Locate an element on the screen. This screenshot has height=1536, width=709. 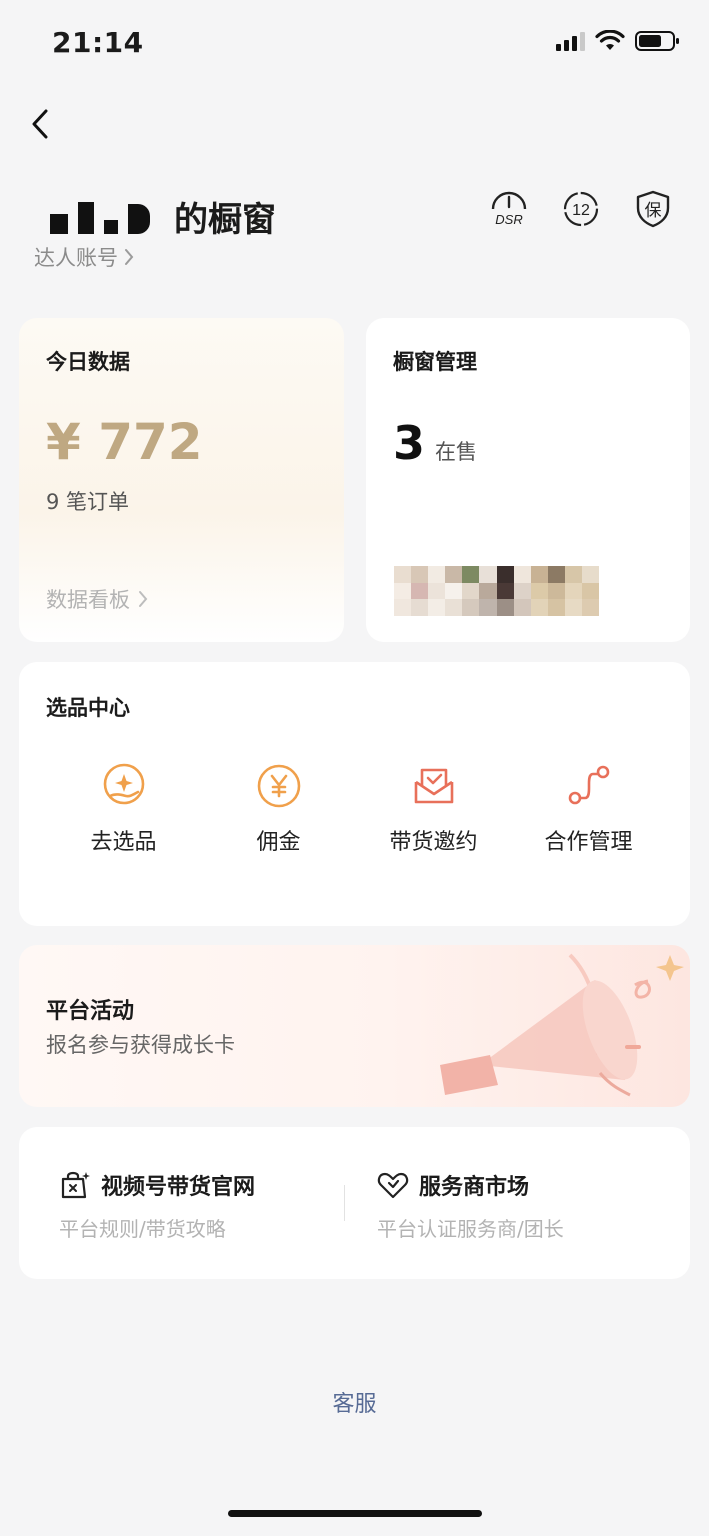
data-dashboard-link: 数据看板 is located at coordinates (97, 599).